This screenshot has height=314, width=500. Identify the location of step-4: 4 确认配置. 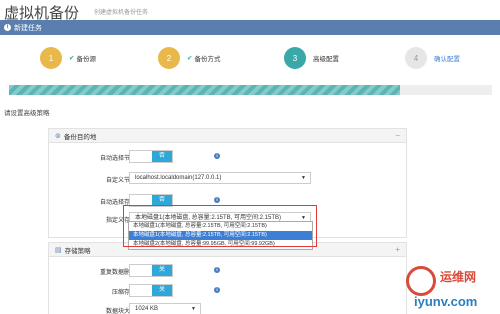
(432, 58).